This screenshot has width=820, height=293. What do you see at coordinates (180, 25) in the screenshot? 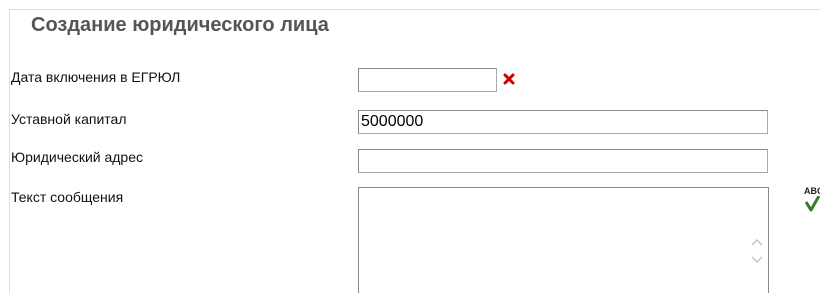
I see `form-title: Создание юридического лица` at bounding box center [180, 25].